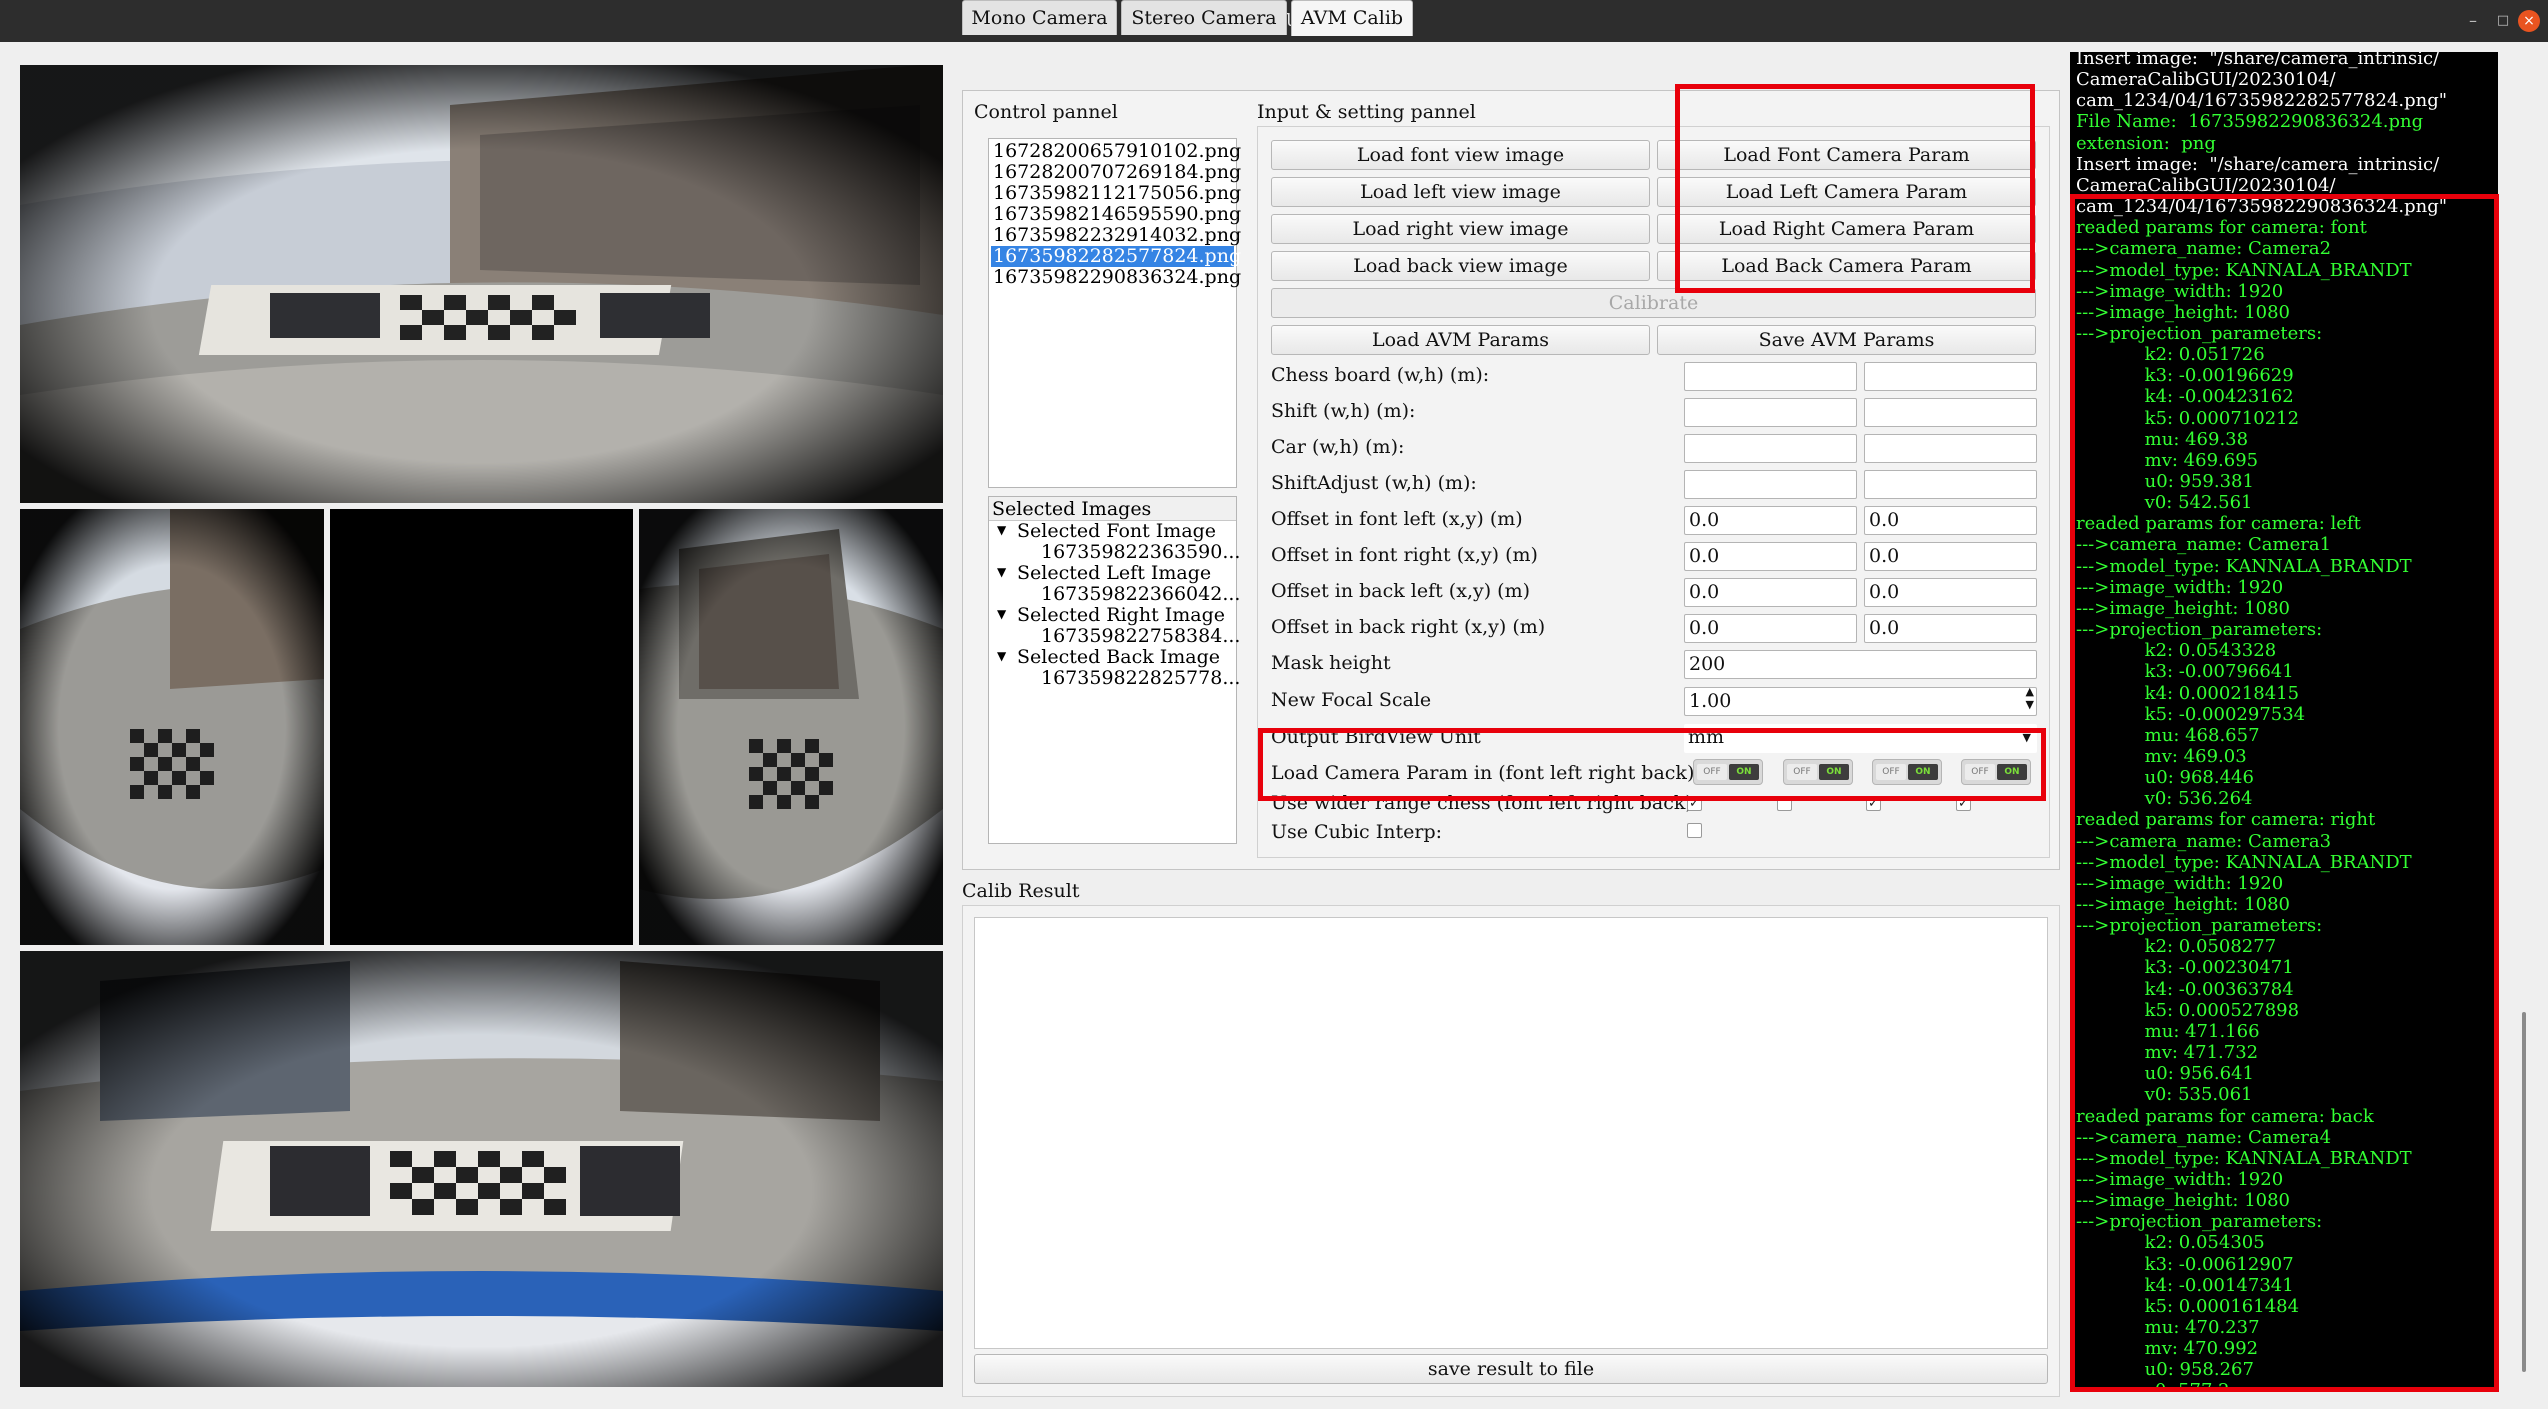  Describe the element at coordinates (1950, 448) in the screenshot. I see `car-h-input` at that location.